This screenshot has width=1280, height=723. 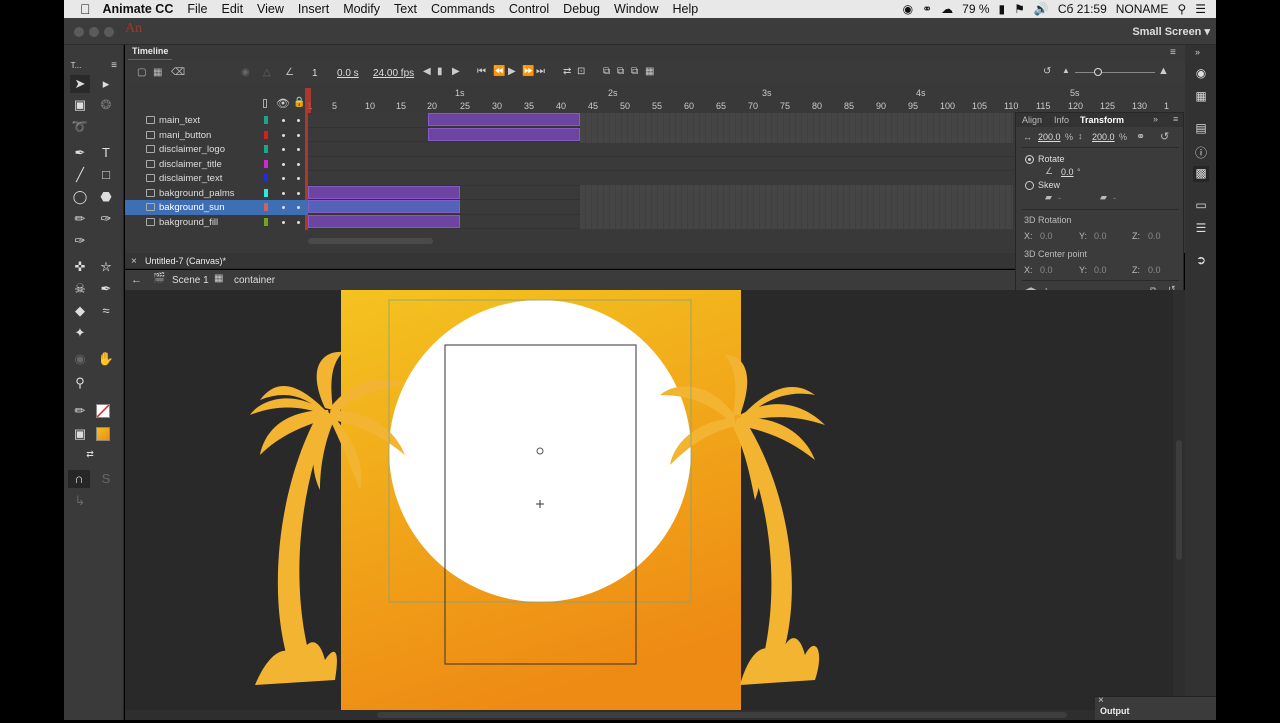 I want to click on oval-tool-icon: ◯, so click(x=80, y=197).